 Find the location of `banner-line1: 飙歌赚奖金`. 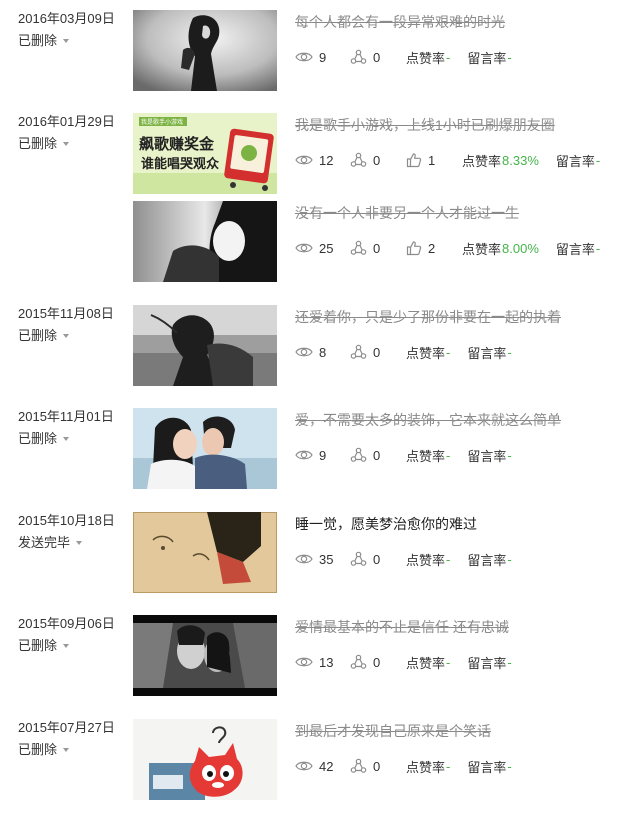

banner-line1: 飙歌赚奖金 is located at coordinates (177, 144).